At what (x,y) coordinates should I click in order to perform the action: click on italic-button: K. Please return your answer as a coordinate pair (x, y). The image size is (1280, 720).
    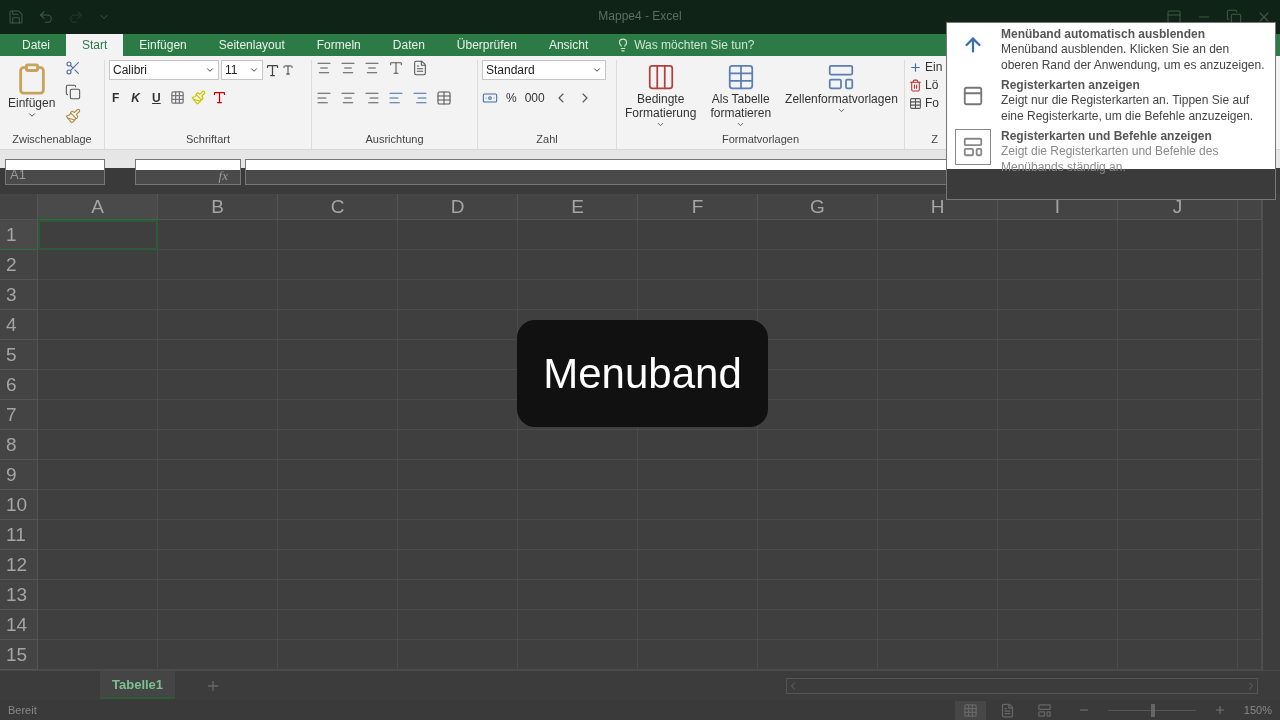
    Looking at the image, I should click on (135, 97).